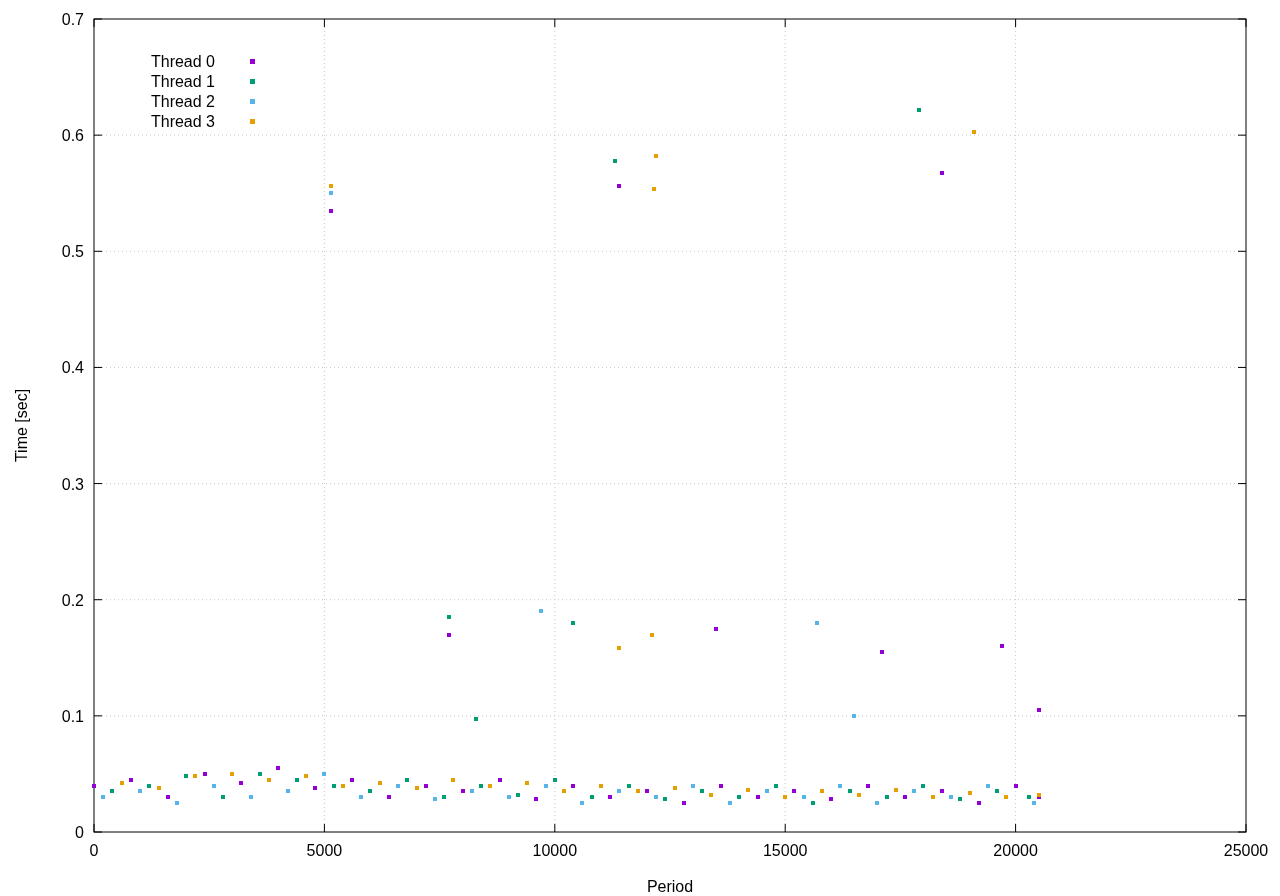 The height and width of the screenshot is (896, 1280). I want to click on x-tick-label: 20000, so click(1015, 850).